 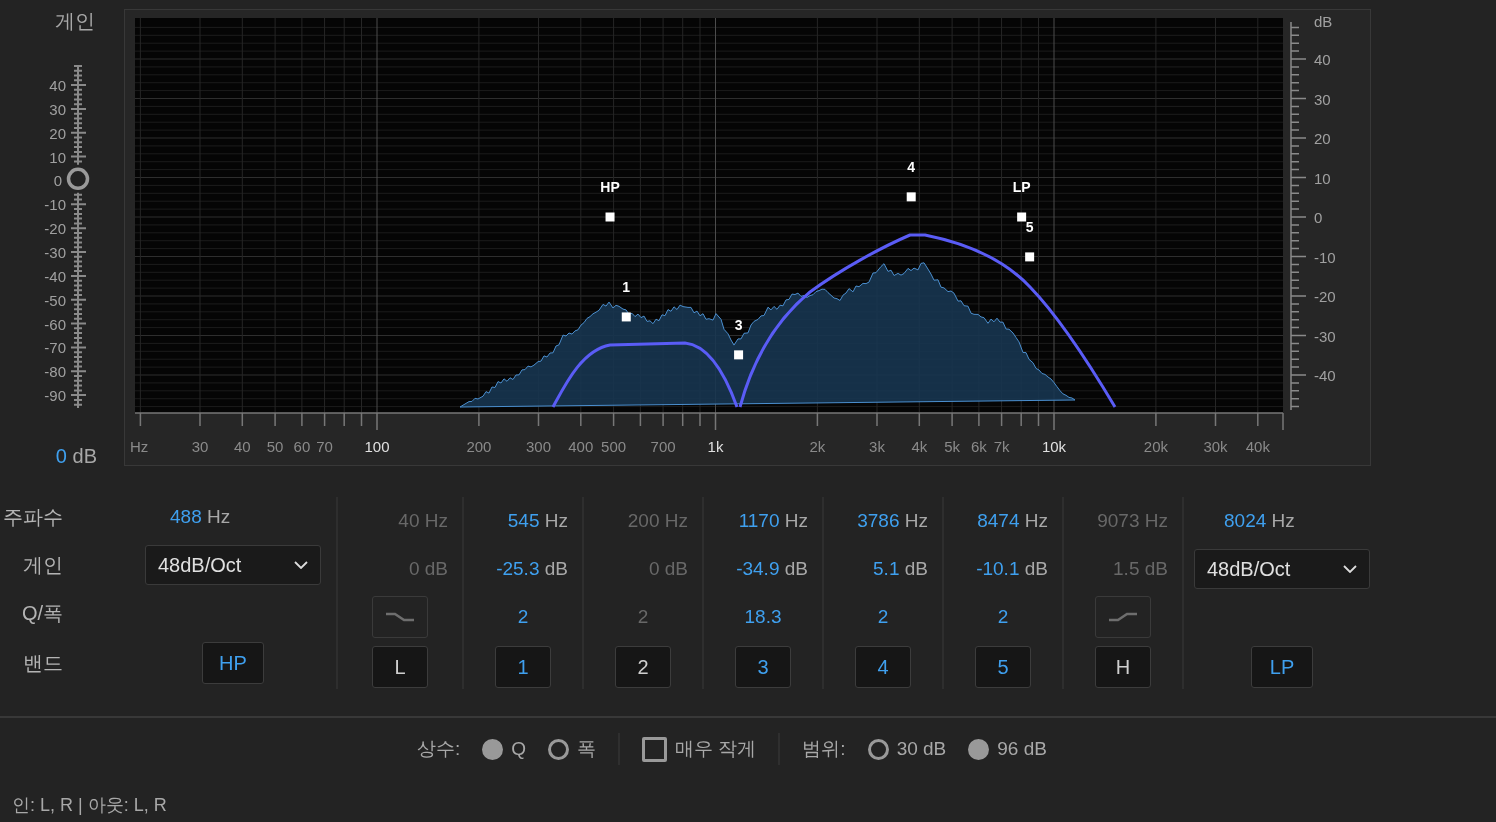 What do you see at coordinates (1318, 217) in the screenshot?
I see `db-scale-label: 0` at bounding box center [1318, 217].